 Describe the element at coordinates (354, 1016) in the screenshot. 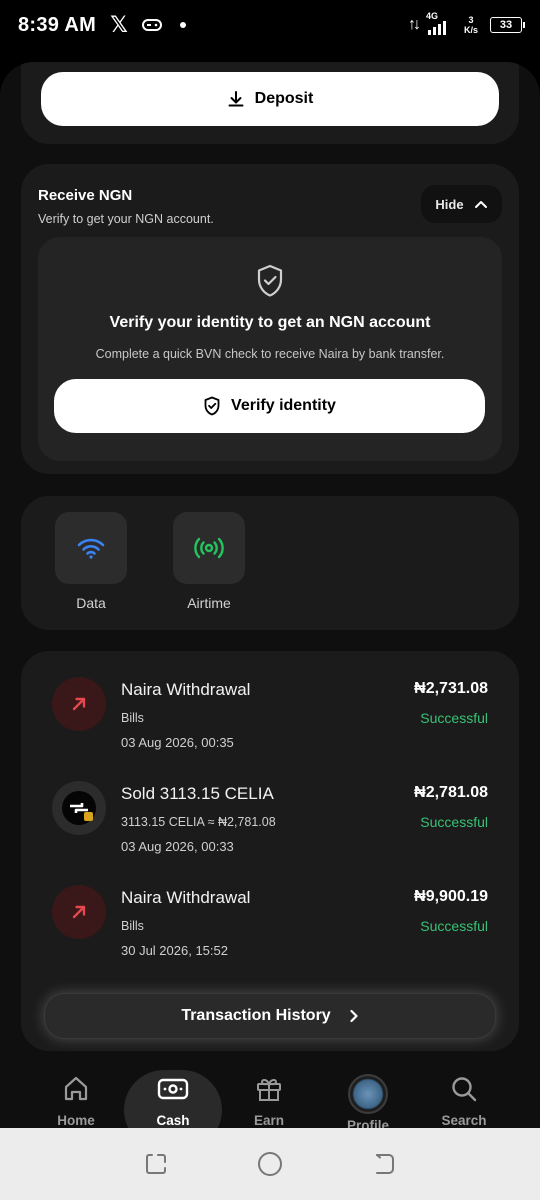

I see `chevron-right-icon` at that location.